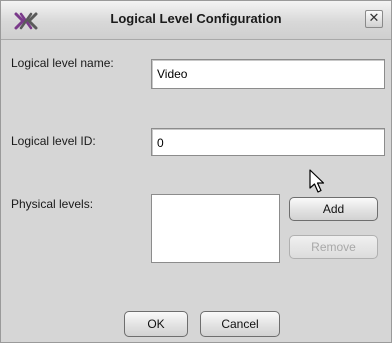 The width and height of the screenshot is (392, 343). I want to click on mouse-pointer-icon, so click(318, 182).